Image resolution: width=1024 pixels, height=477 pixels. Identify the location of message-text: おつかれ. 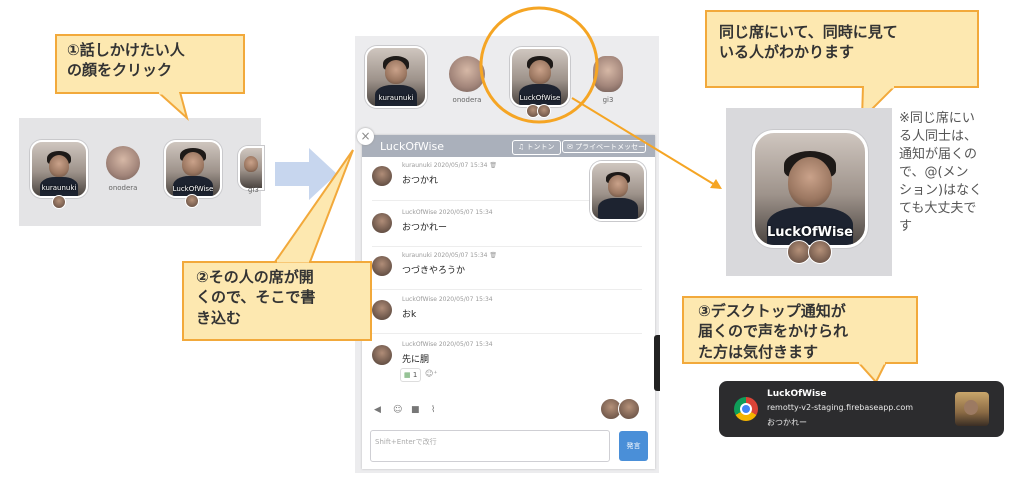
(420, 181).